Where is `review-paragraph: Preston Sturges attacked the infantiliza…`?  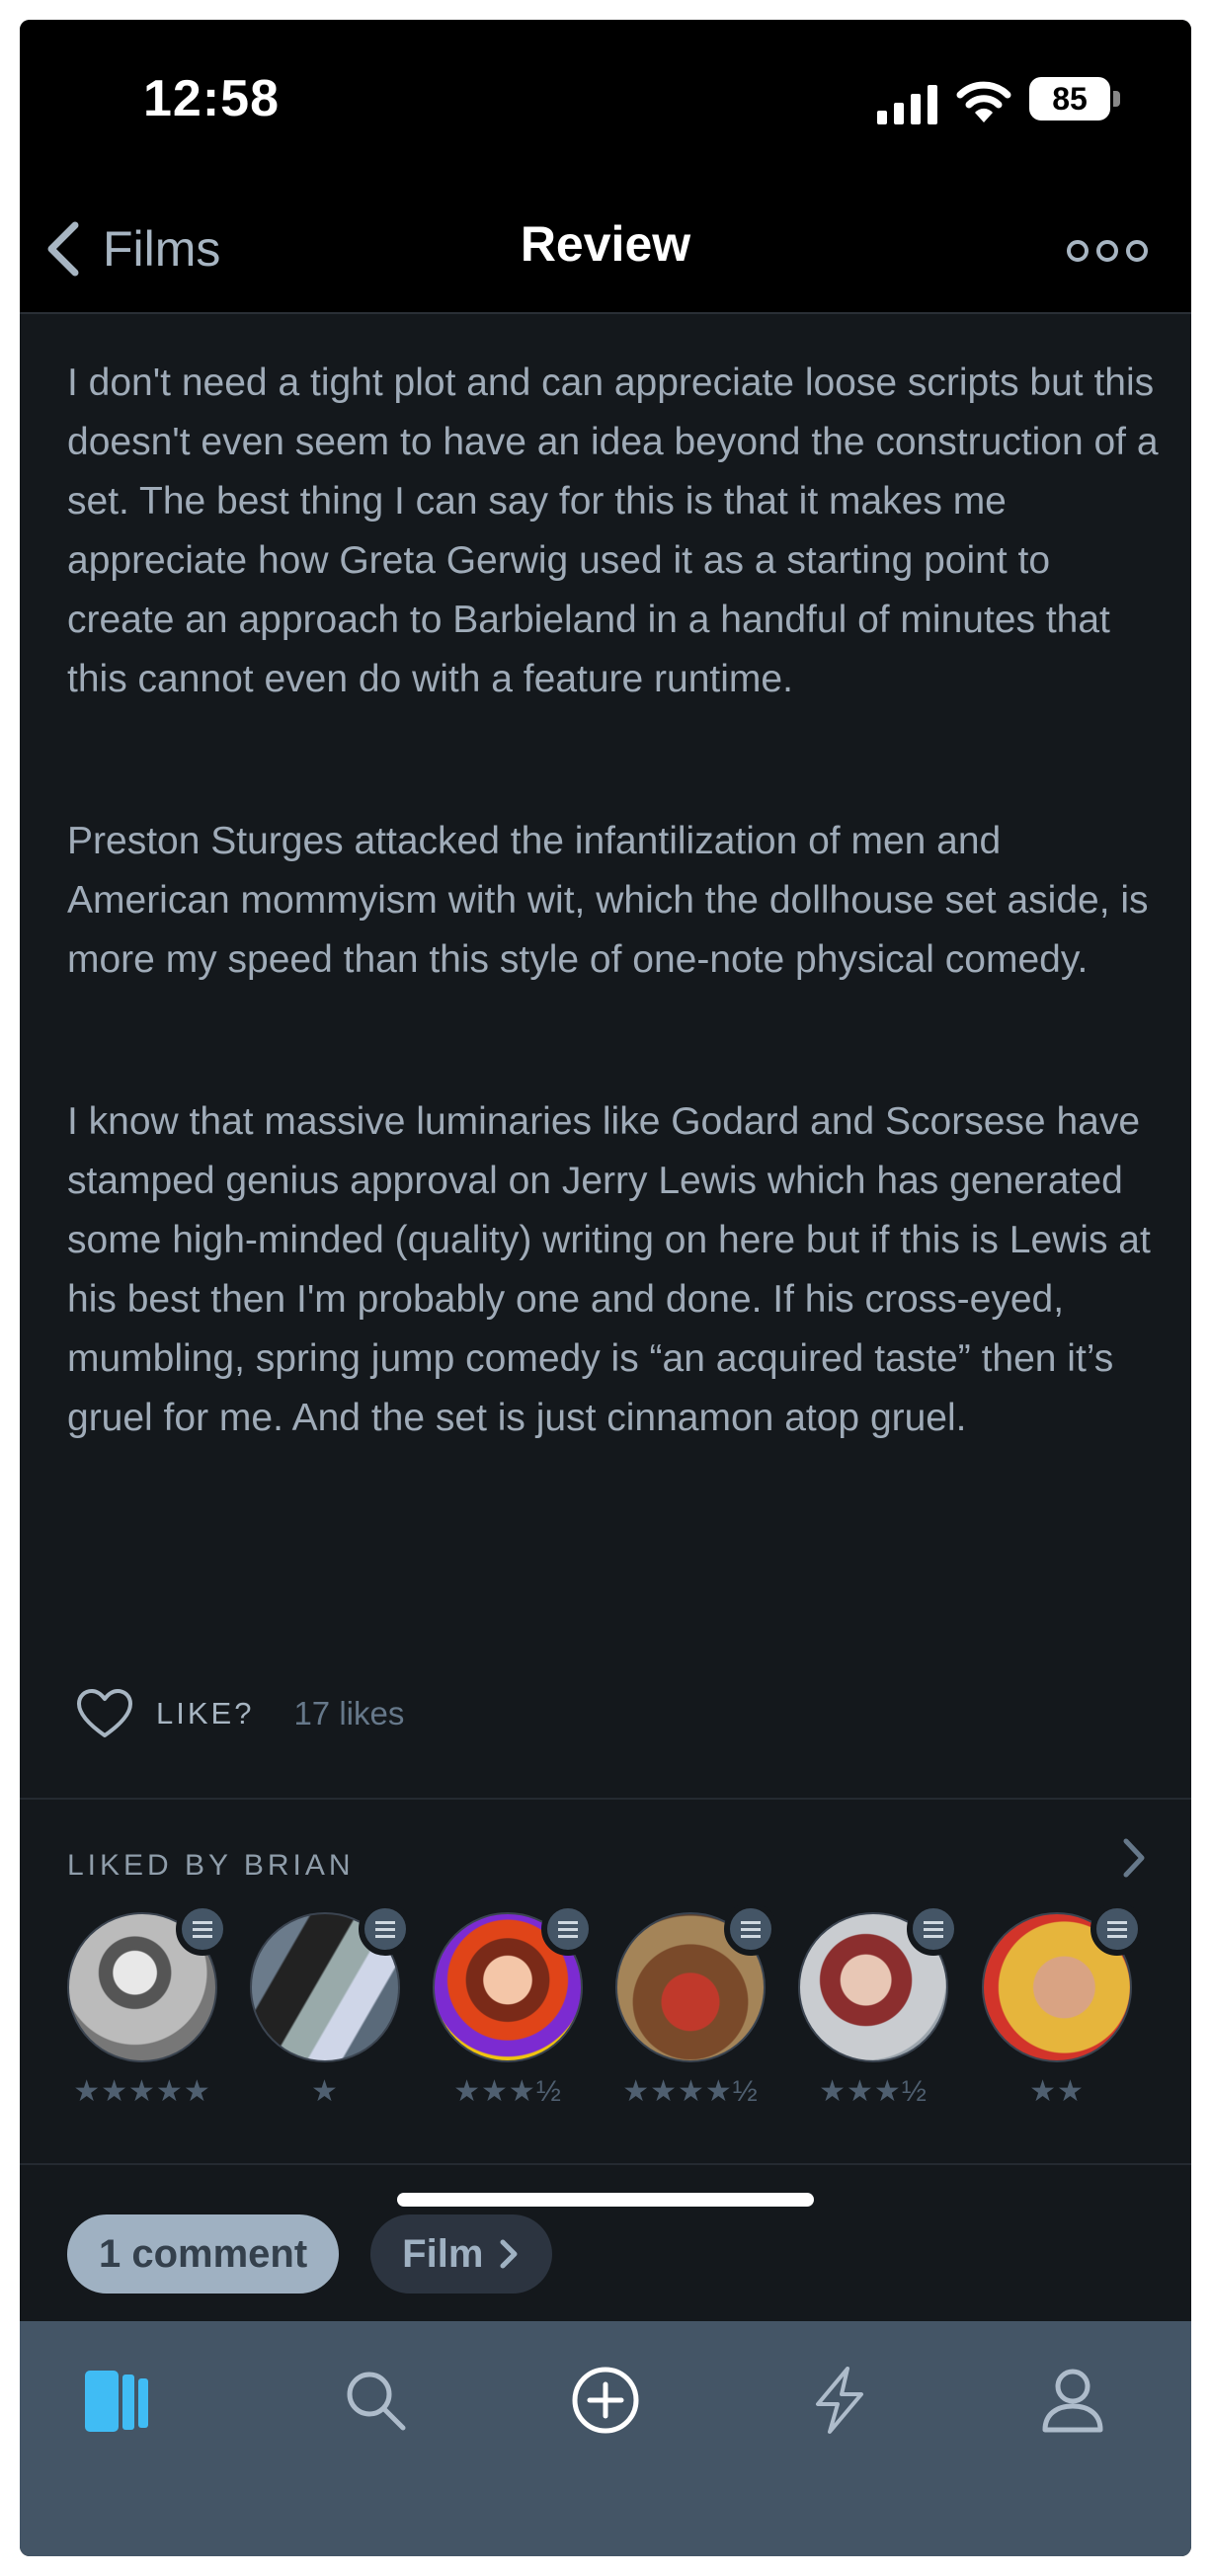
review-paragraph: Preston Sturges attacked the infantiliza… is located at coordinates (608, 900).